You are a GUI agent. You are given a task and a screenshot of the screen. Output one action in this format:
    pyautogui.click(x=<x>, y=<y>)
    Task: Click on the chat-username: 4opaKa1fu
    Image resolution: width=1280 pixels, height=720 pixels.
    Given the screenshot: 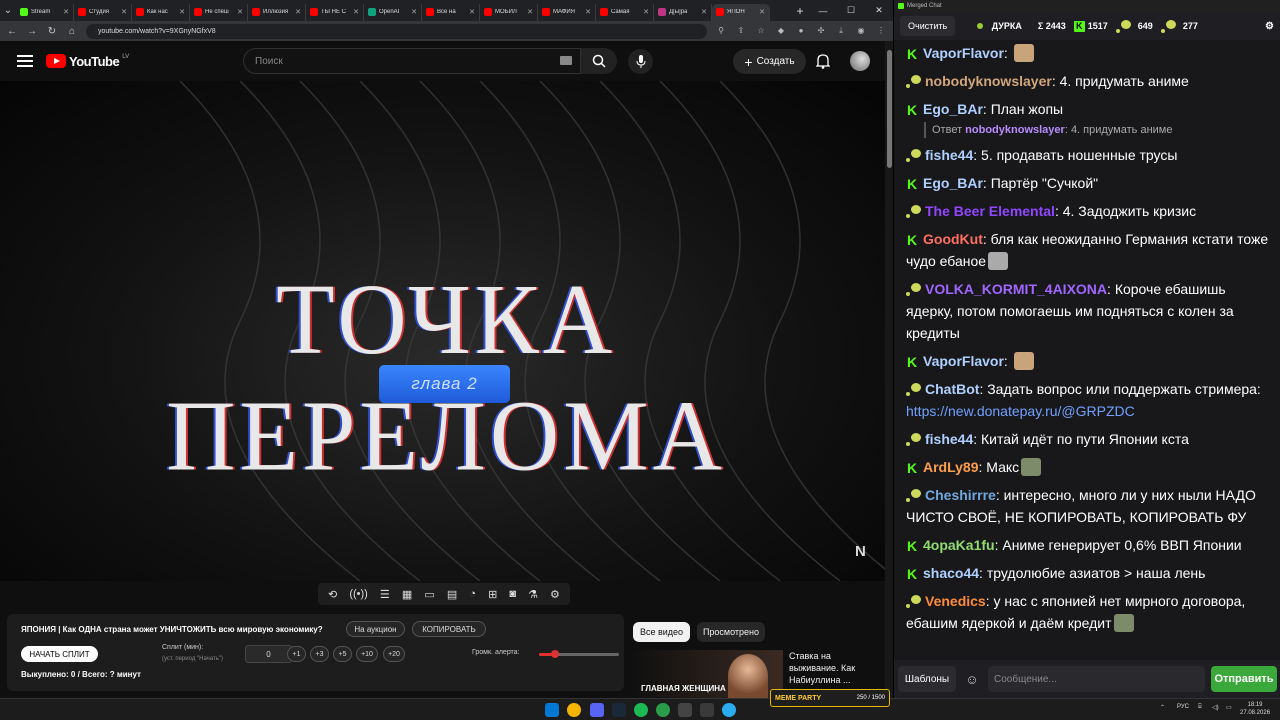 What is the action you would take?
    pyautogui.click(x=959, y=545)
    